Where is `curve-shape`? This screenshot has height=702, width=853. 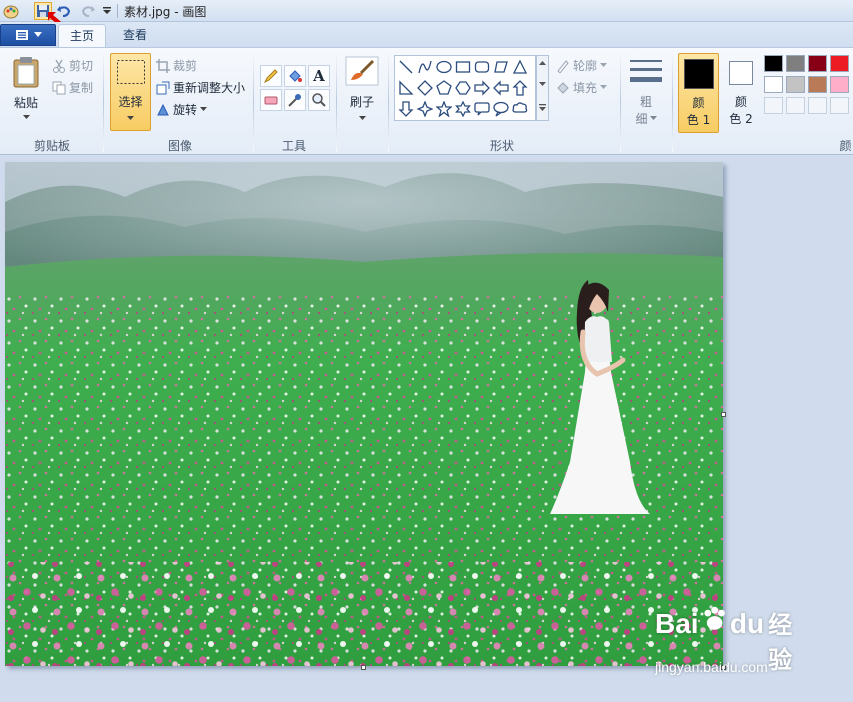 curve-shape is located at coordinates (425, 67).